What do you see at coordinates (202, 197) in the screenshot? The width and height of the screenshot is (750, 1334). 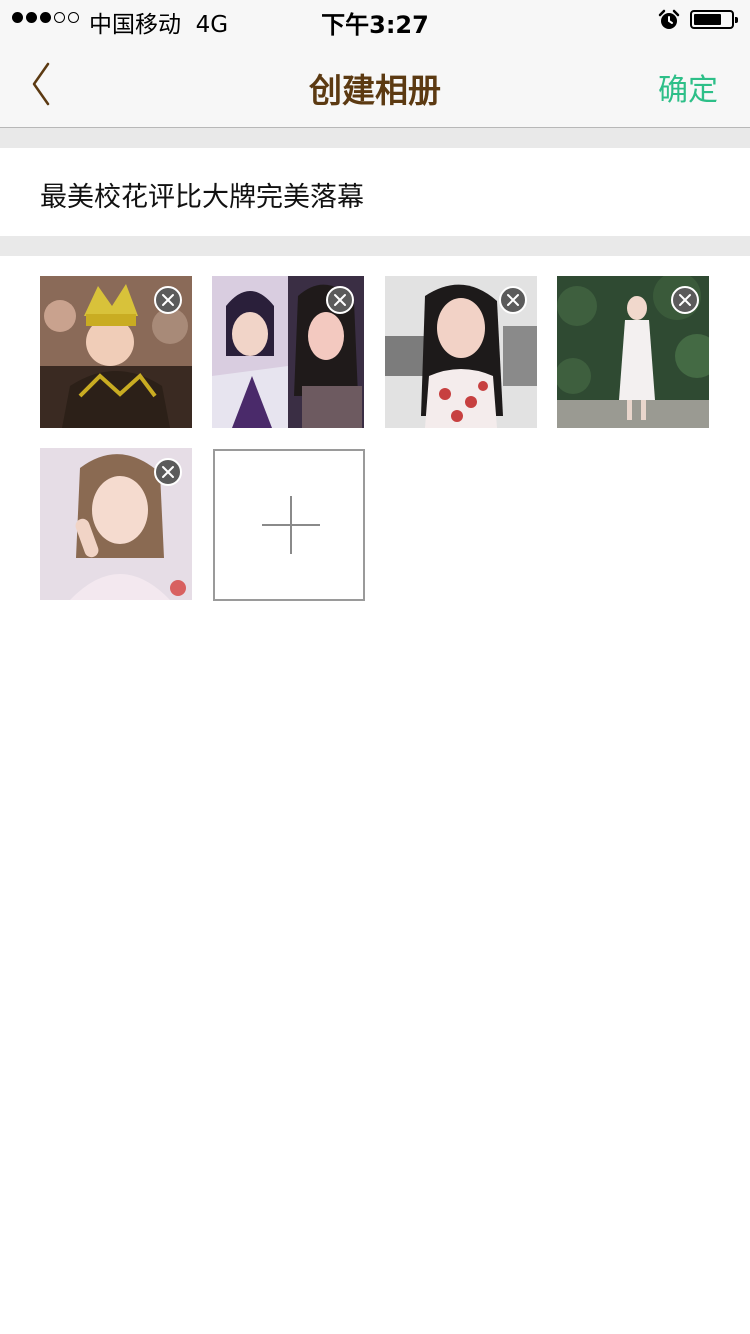 I see `album-name-value: 最美校花评比大牌完美落幕` at bounding box center [202, 197].